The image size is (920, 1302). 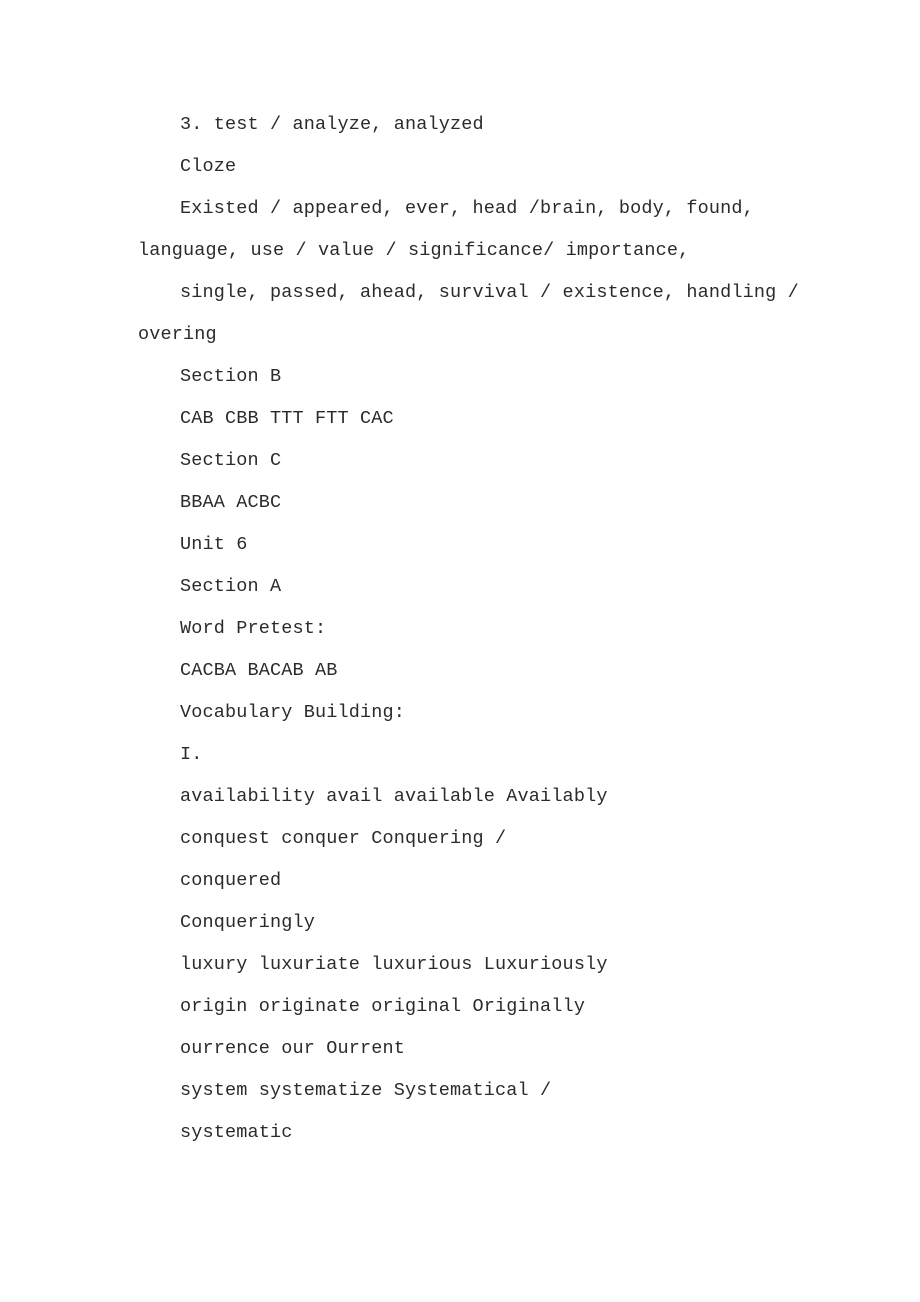 What do you see at coordinates (231, 880) in the screenshot?
I see `text-line: conquered` at bounding box center [231, 880].